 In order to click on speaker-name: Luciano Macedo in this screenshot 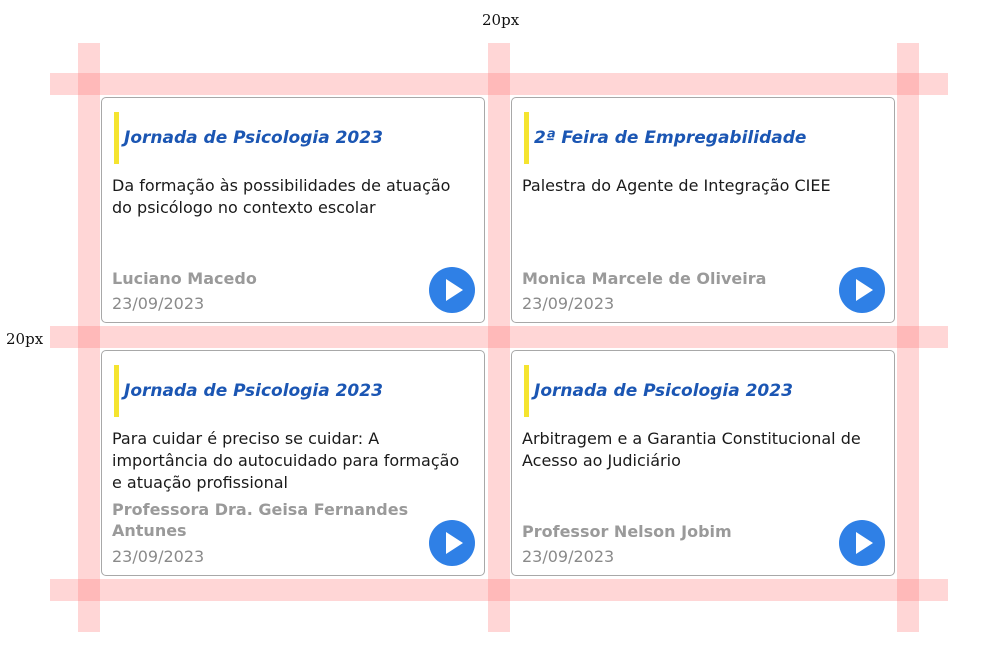, I will do `click(184, 278)`.